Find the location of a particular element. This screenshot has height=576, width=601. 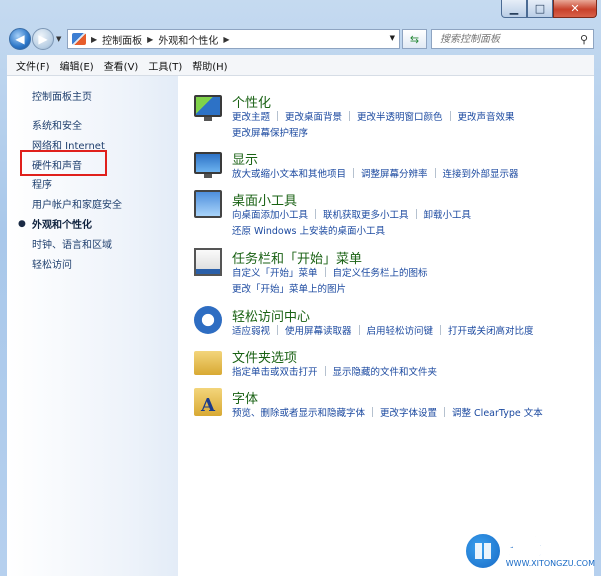

watermark-main: 系统族 is located at coordinates (541, 546).